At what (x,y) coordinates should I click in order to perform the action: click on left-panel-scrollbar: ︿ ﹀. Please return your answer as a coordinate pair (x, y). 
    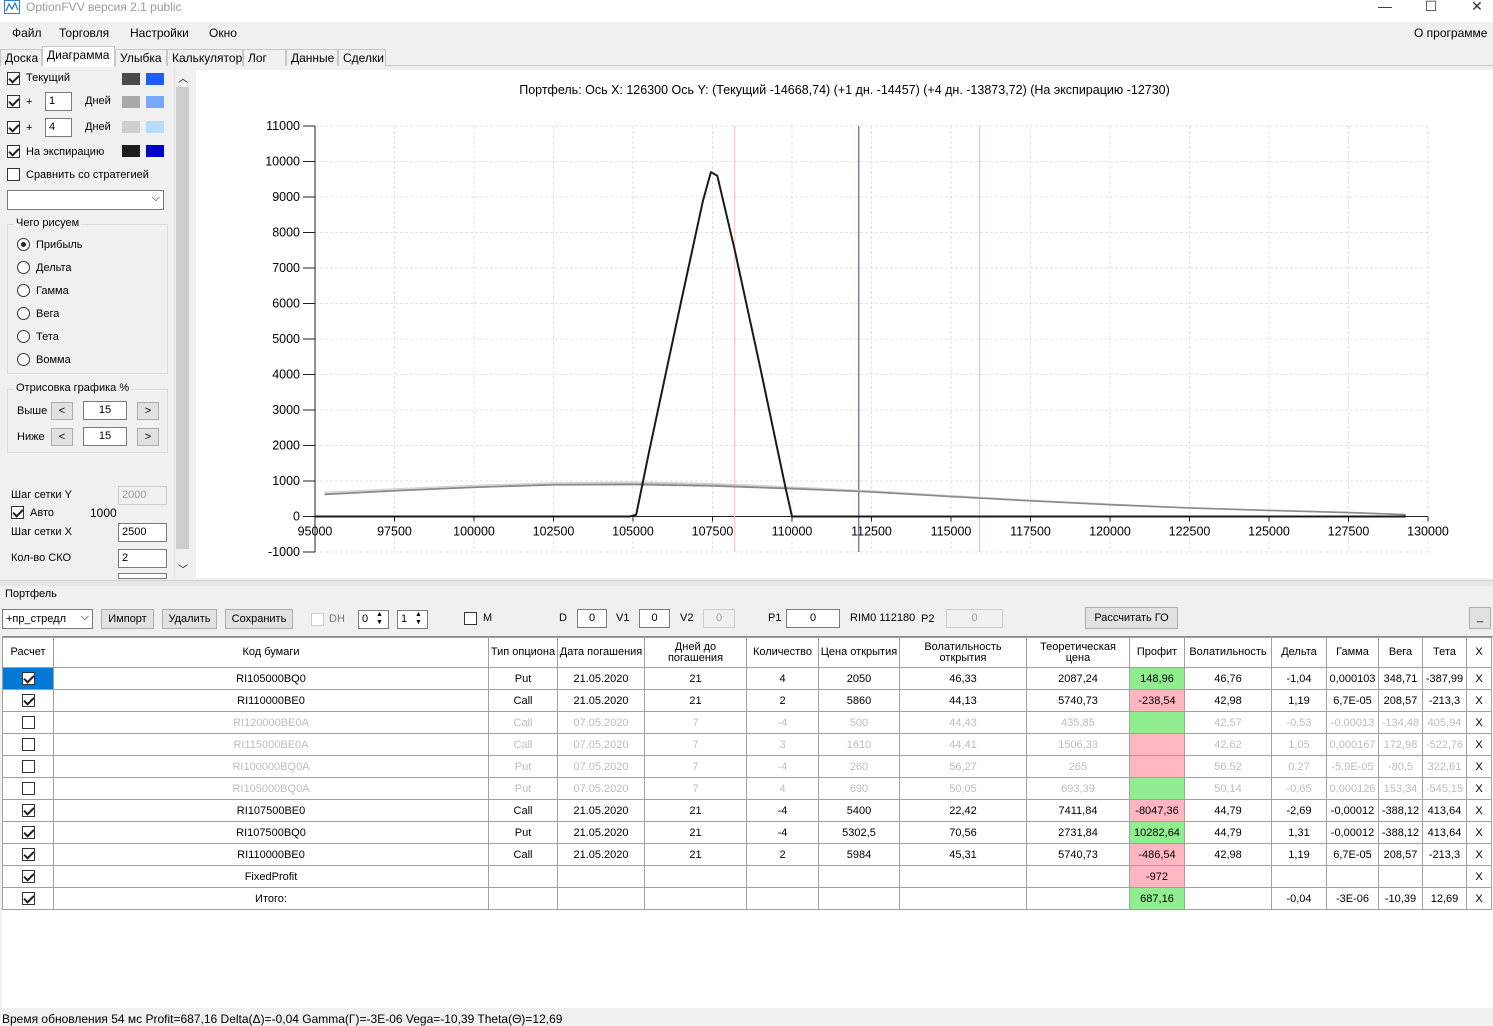
    Looking at the image, I should click on (182, 322).